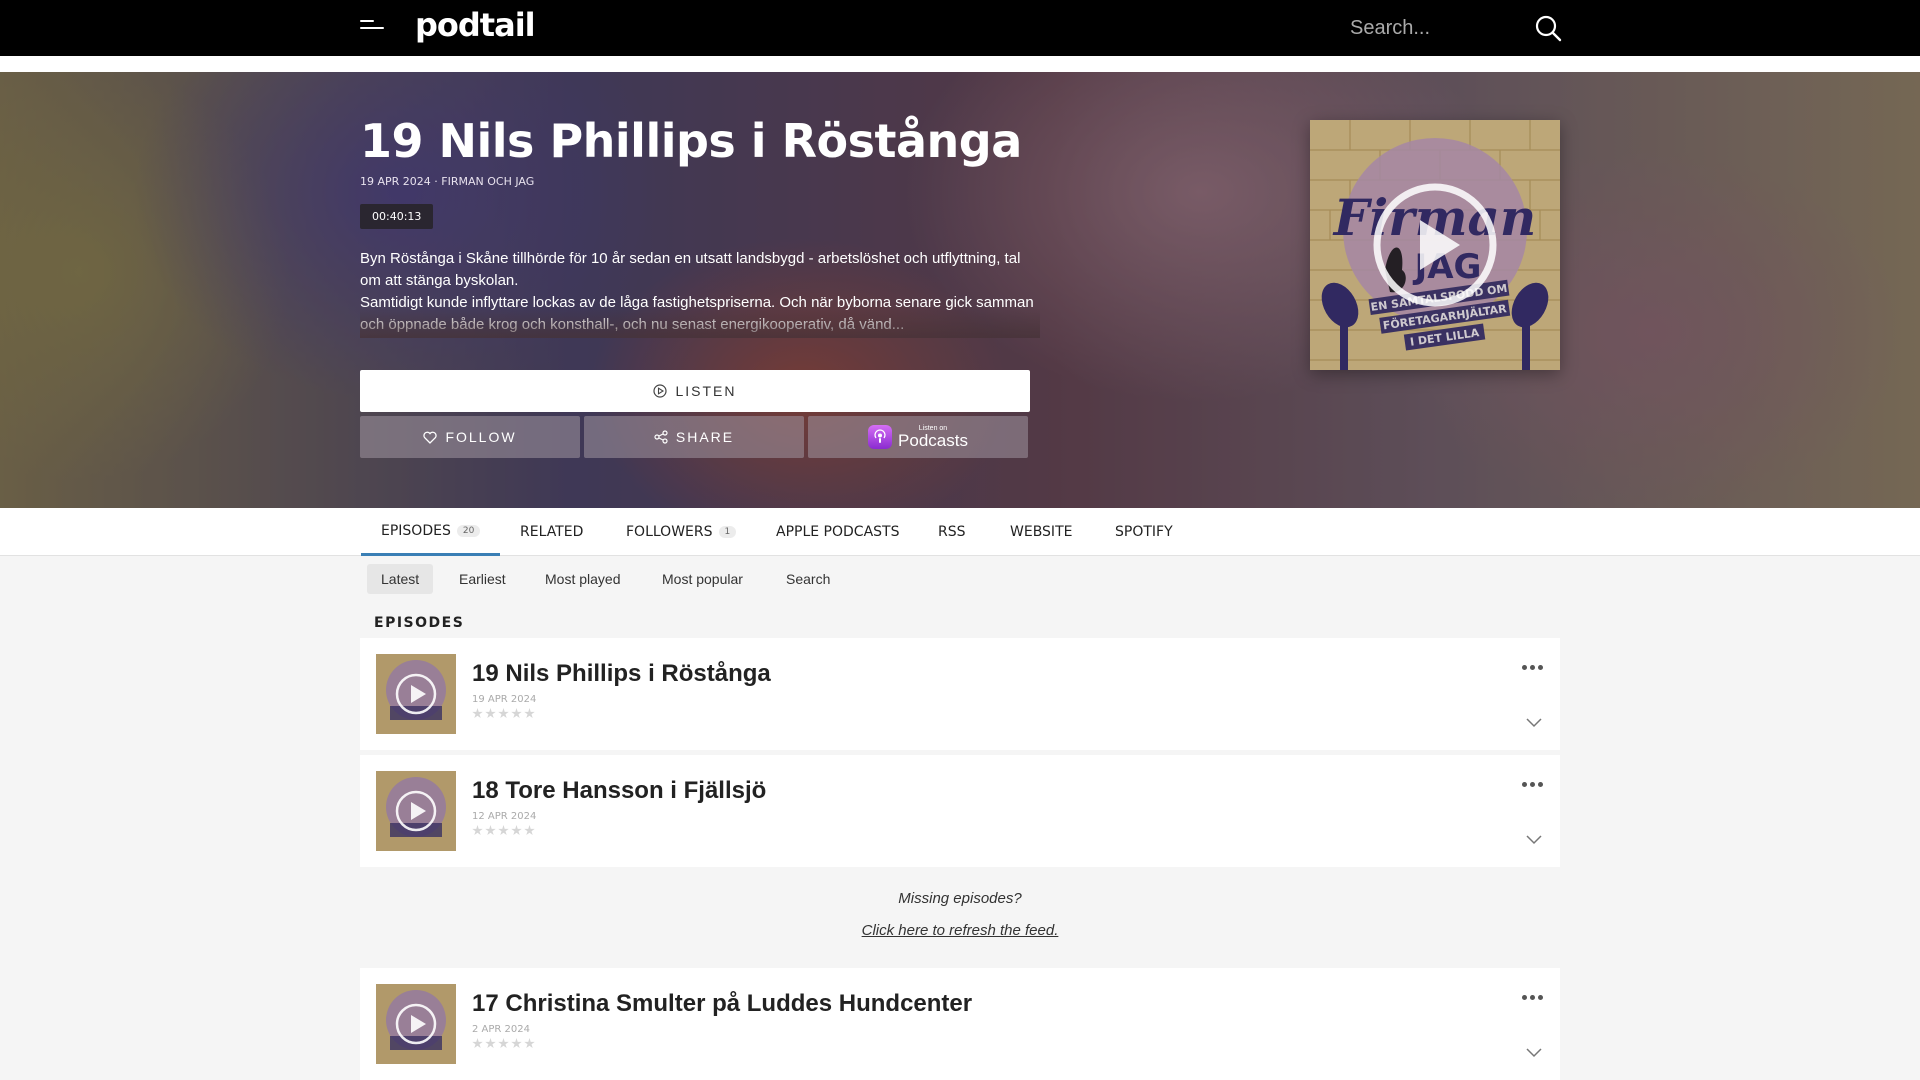 The image size is (1920, 1080). Describe the element at coordinates (397, 216) in the screenshot. I see `episode-duration-badge: 00:40:13` at that location.